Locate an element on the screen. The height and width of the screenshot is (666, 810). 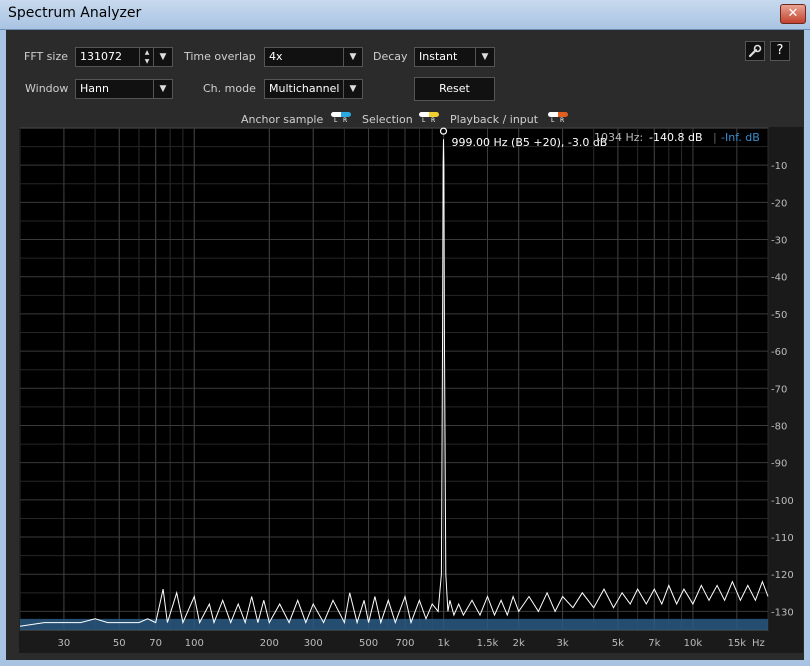
readout-freq: 1034 Hz: is located at coordinates (618, 137).